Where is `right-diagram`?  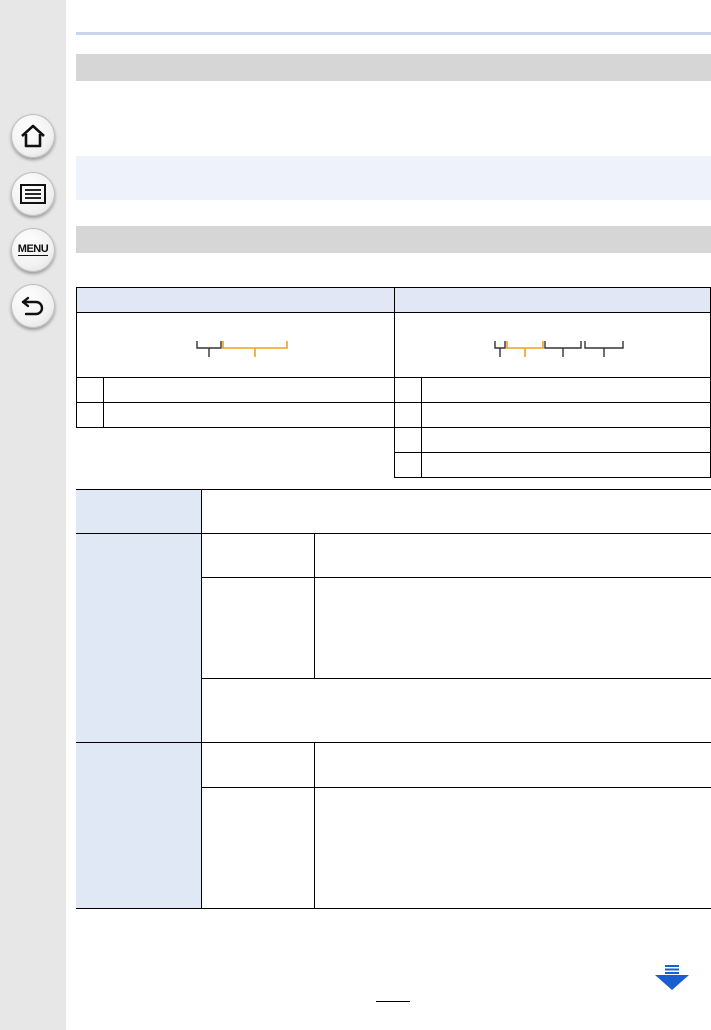 right-diagram is located at coordinates (559, 349).